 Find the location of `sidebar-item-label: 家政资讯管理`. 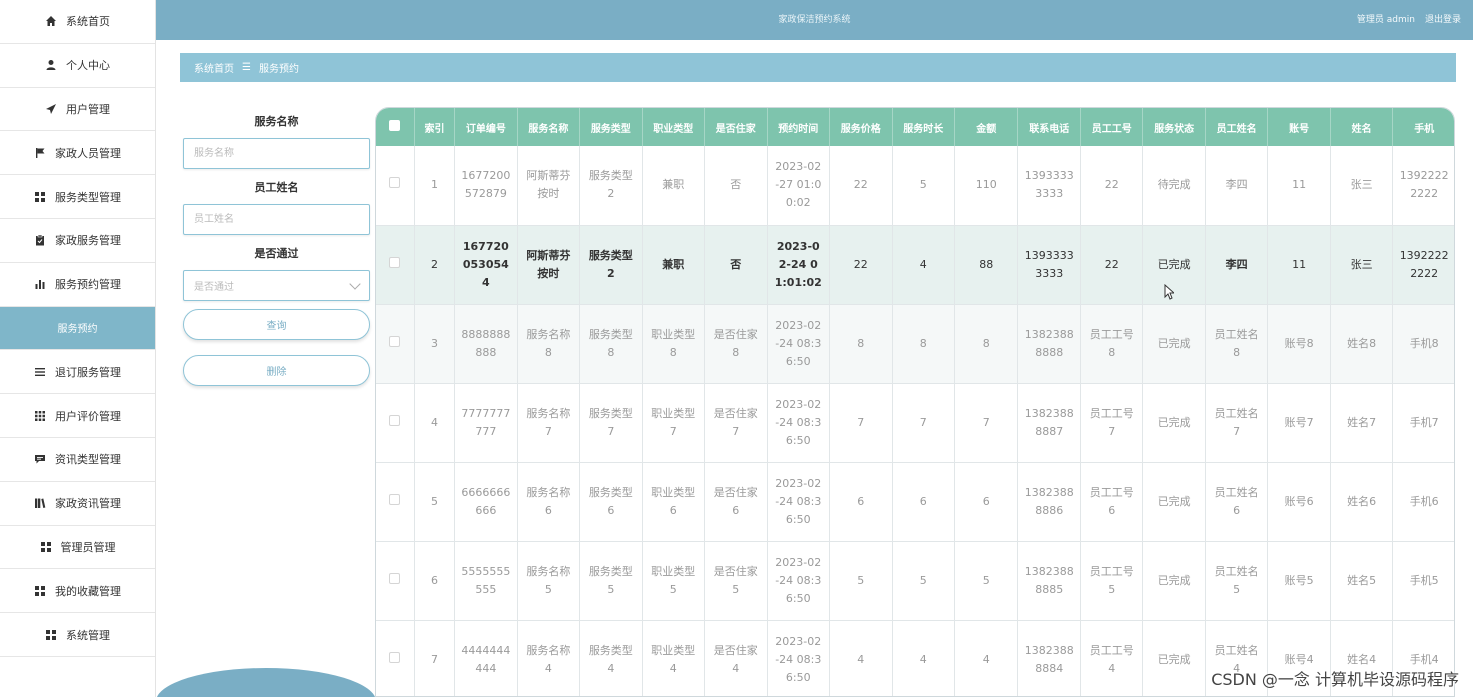

sidebar-item-label: 家政资讯管理 is located at coordinates (88, 504).